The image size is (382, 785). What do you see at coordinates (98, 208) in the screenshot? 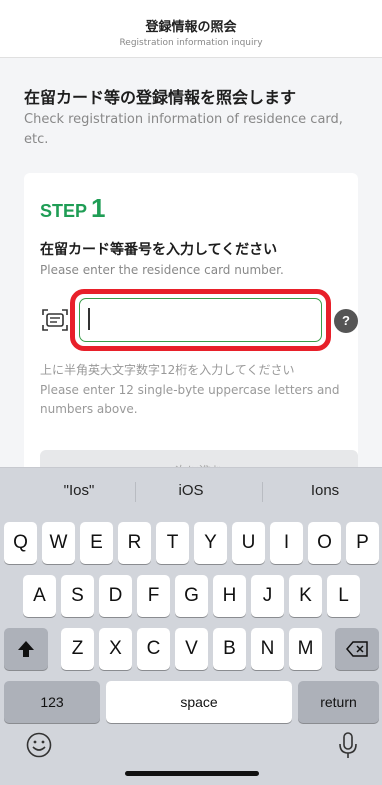
I see `step-number: 1` at bounding box center [98, 208].